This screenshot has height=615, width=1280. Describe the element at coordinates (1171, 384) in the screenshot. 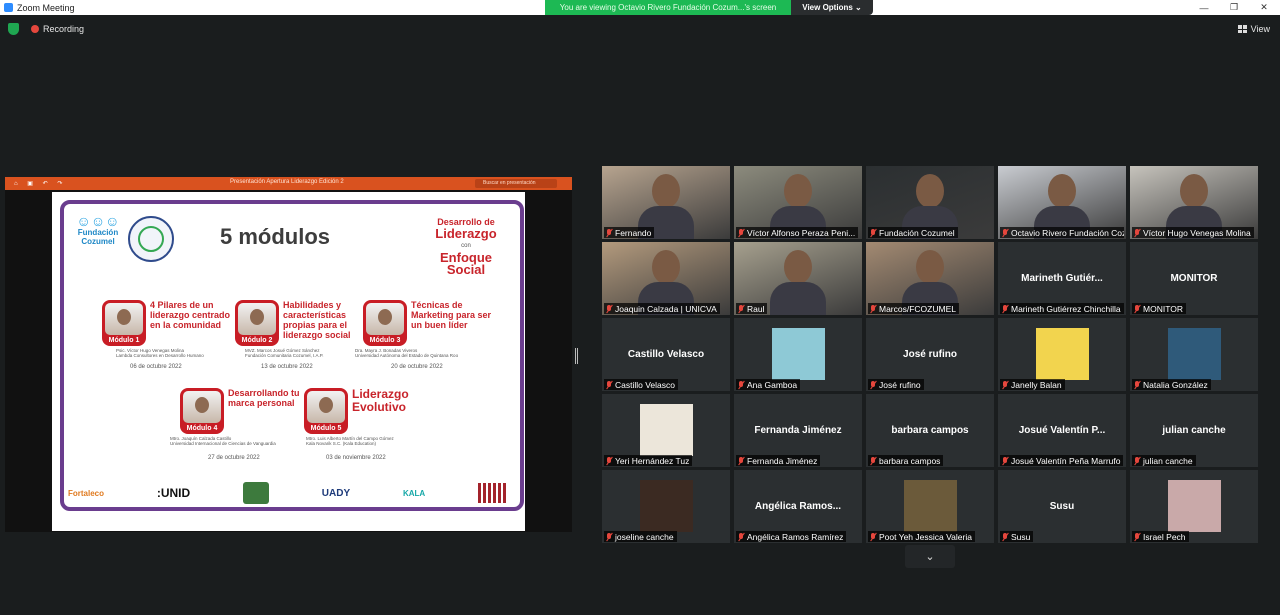

I see `participant-name-tag: Natalia González` at that location.